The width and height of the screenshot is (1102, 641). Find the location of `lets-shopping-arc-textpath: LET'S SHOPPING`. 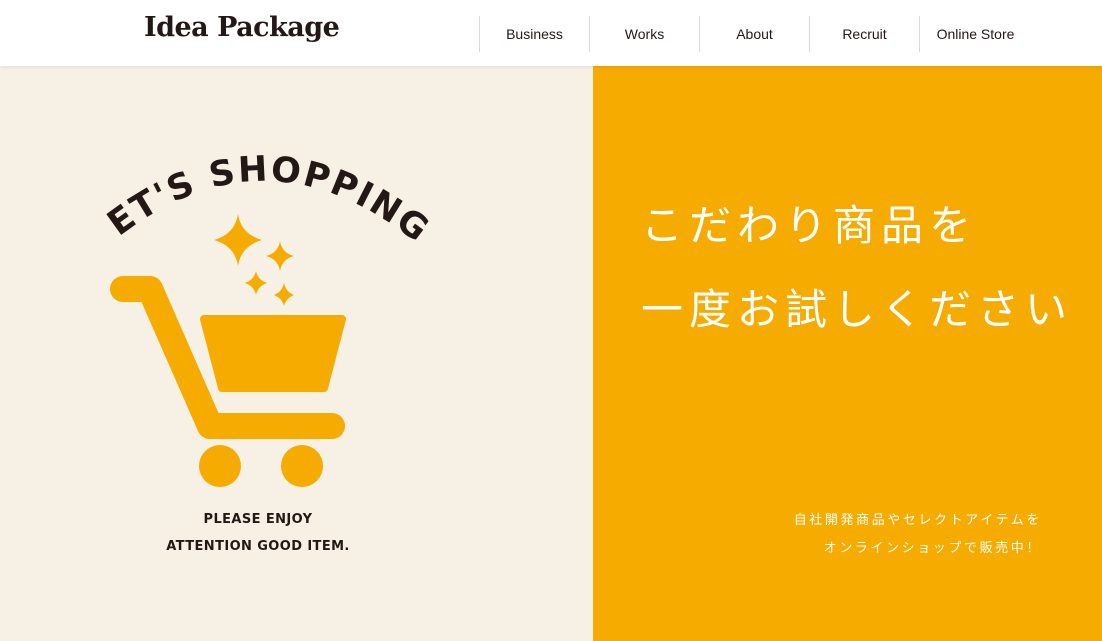

lets-shopping-arc-textpath: LET'S SHOPPING is located at coordinates (217, 158).